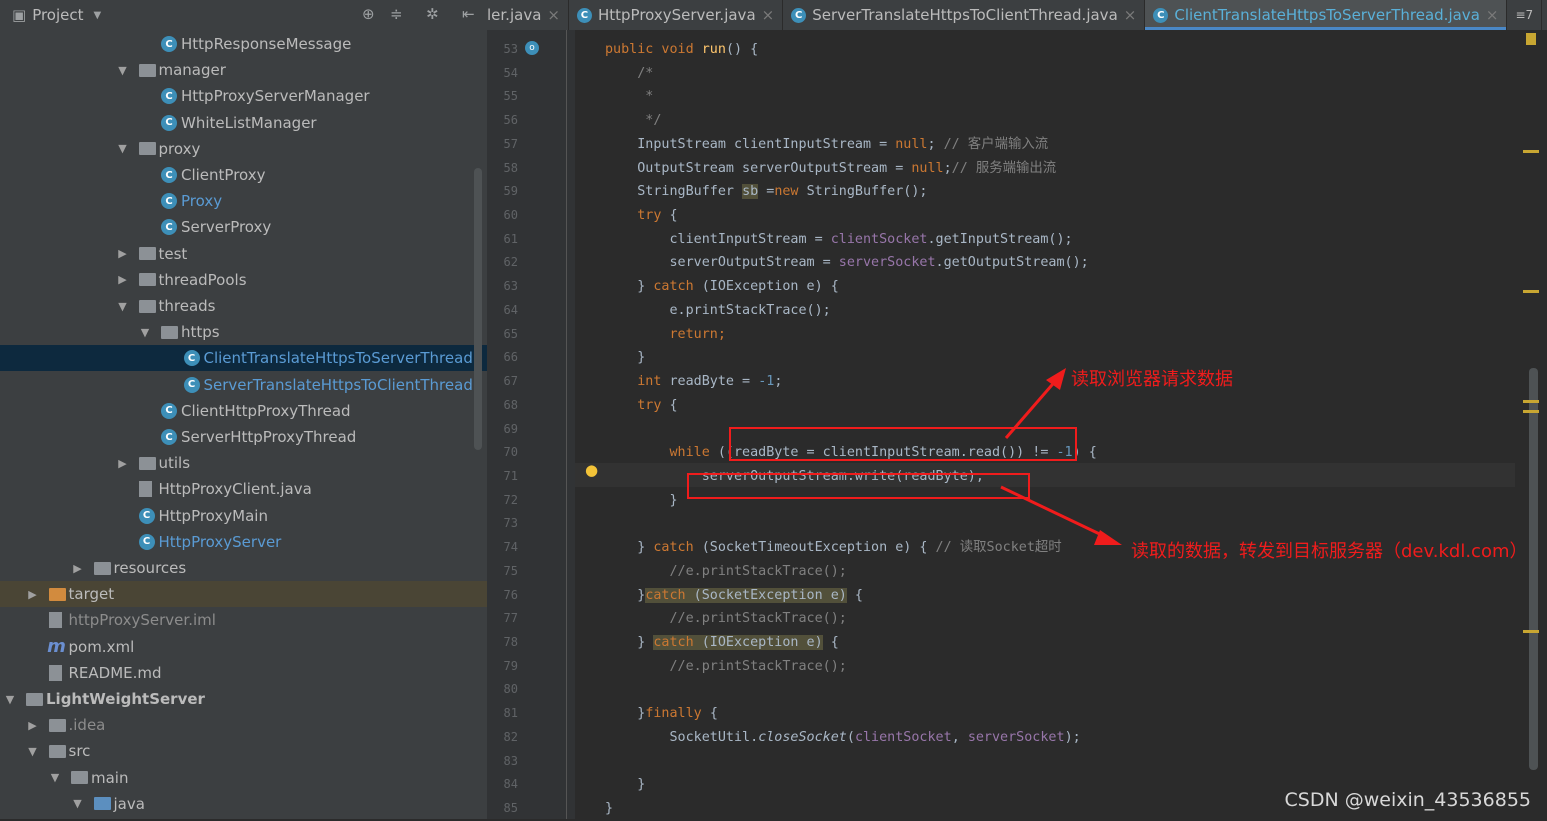 This screenshot has width=1547, height=821. I want to click on arrow-read, so click(1032, 408).